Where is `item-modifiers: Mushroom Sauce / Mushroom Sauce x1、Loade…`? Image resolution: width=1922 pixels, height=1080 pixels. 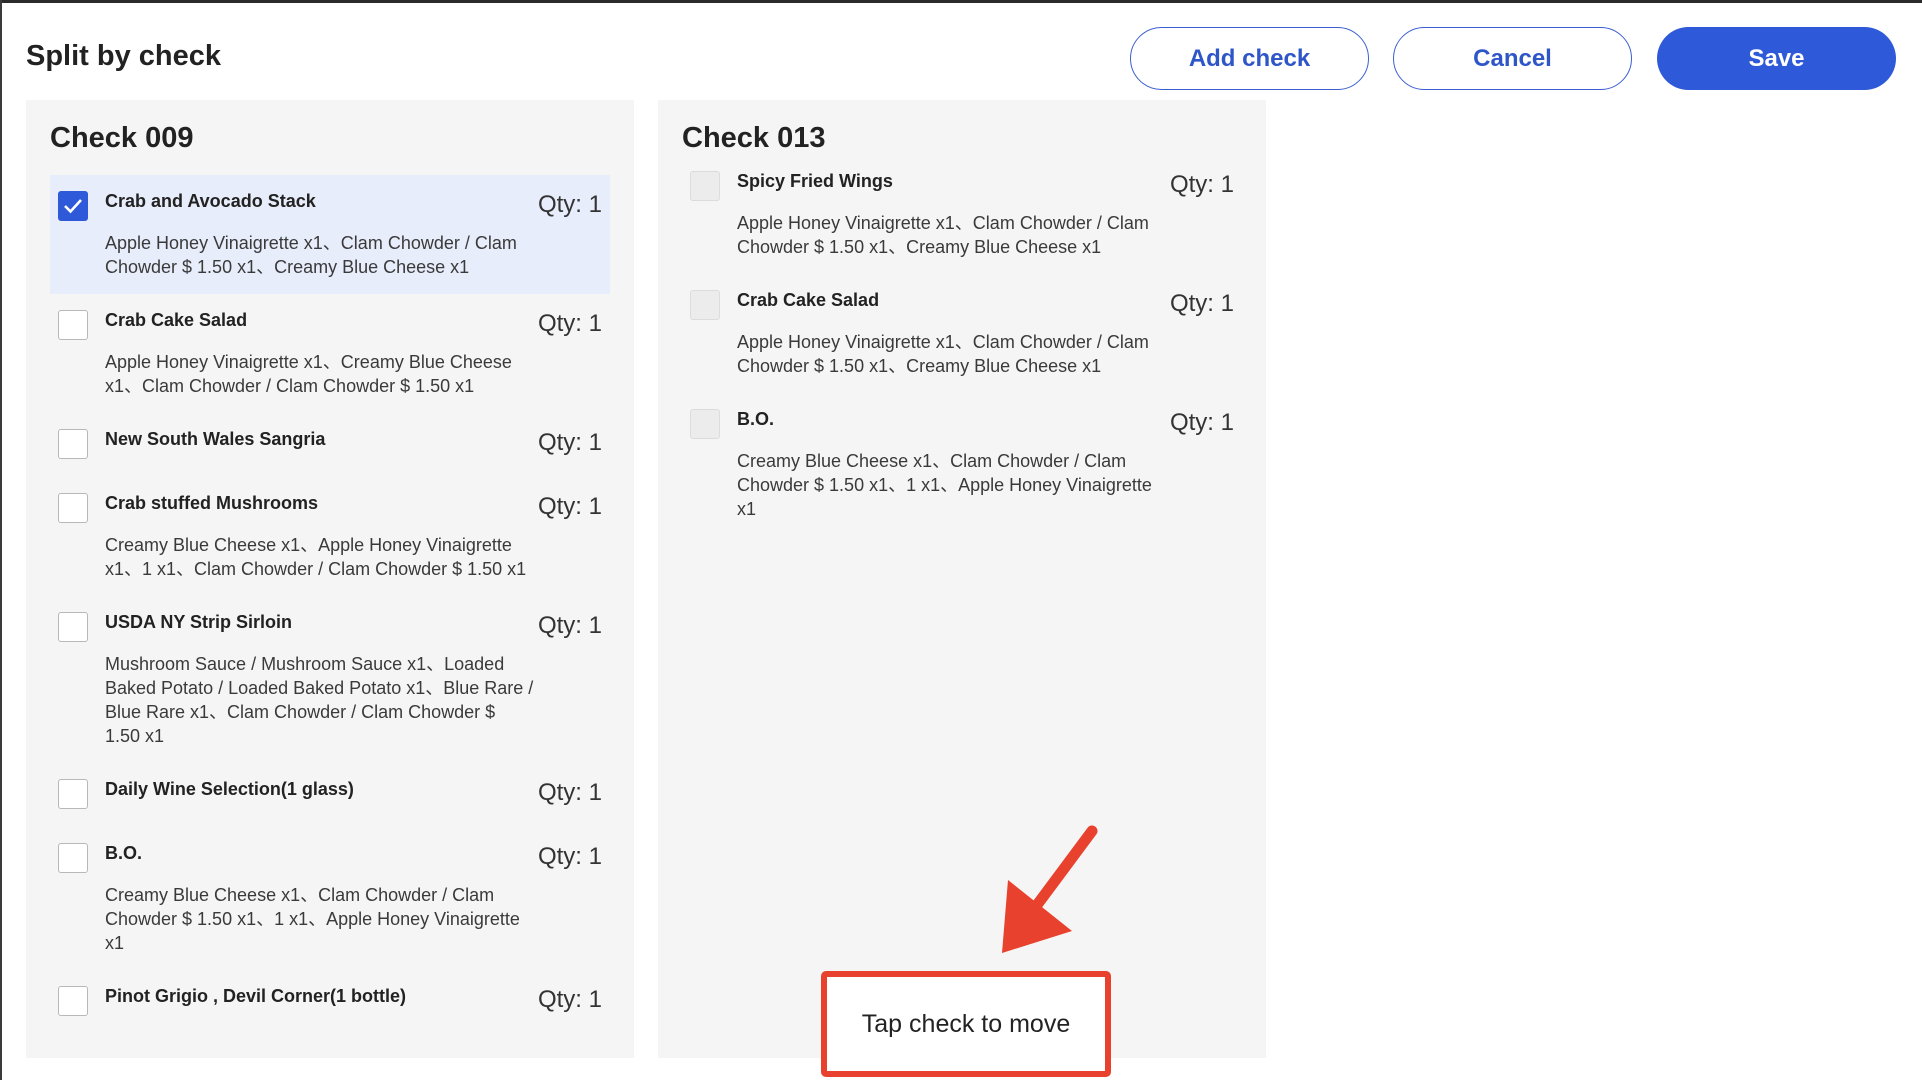
item-modifiers: Mushroom Sauce / Mushroom Sauce x1、Loade… is located at coordinates (319, 700).